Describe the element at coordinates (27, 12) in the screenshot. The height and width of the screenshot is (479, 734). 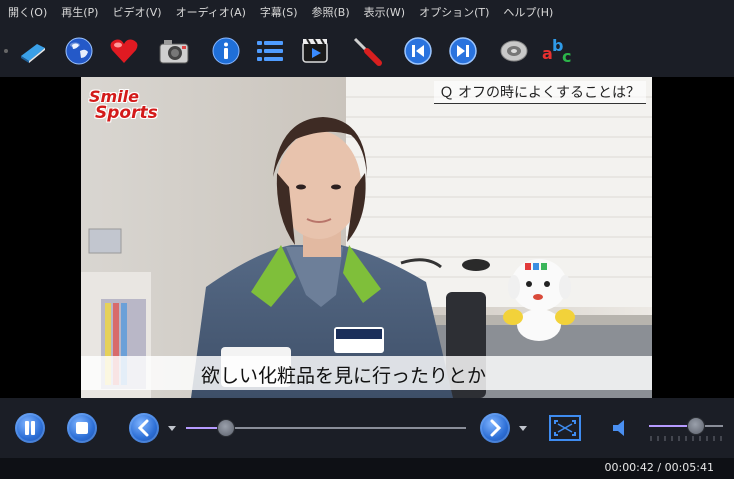
I see `menu-open: 開く(O)` at that location.